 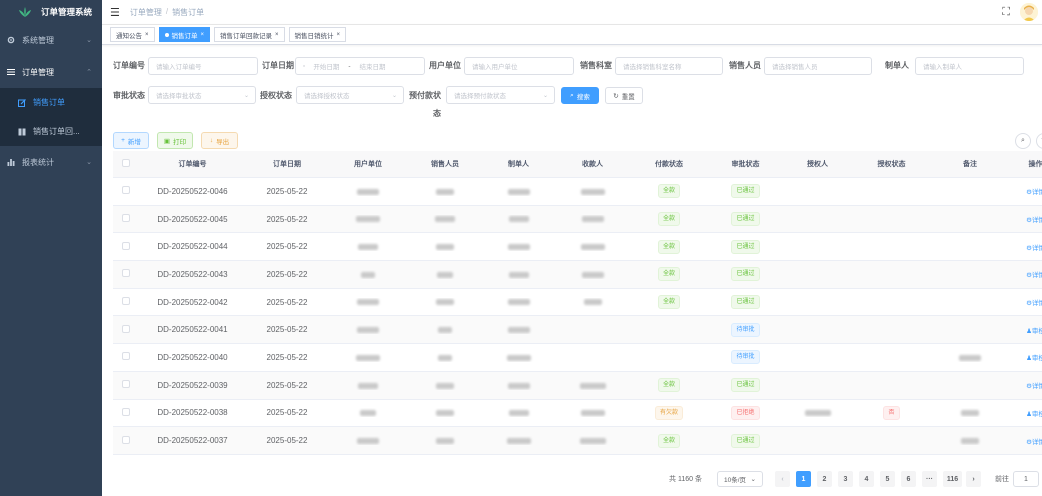 I want to click on page-2-button: 2, so click(x=824, y=479).